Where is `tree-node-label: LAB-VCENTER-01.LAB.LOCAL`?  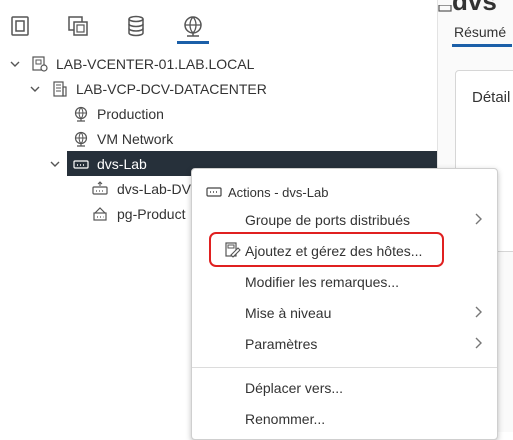
tree-node-label: LAB-VCENTER-01.LAB.LOCAL is located at coordinates (155, 63).